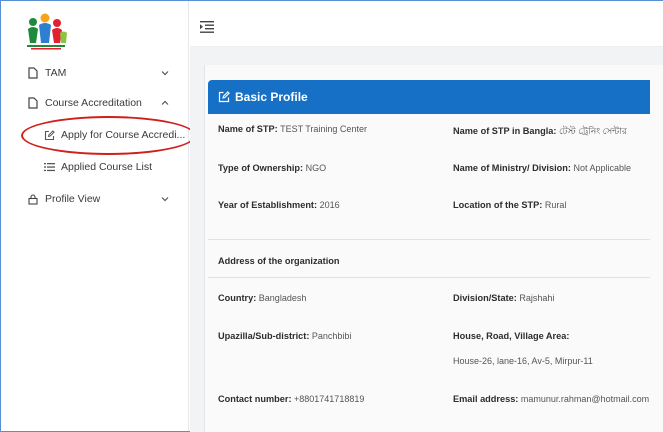 The height and width of the screenshot is (432, 663). I want to click on field-location-of-stp: Location of the STP: Rural, so click(510, 205).